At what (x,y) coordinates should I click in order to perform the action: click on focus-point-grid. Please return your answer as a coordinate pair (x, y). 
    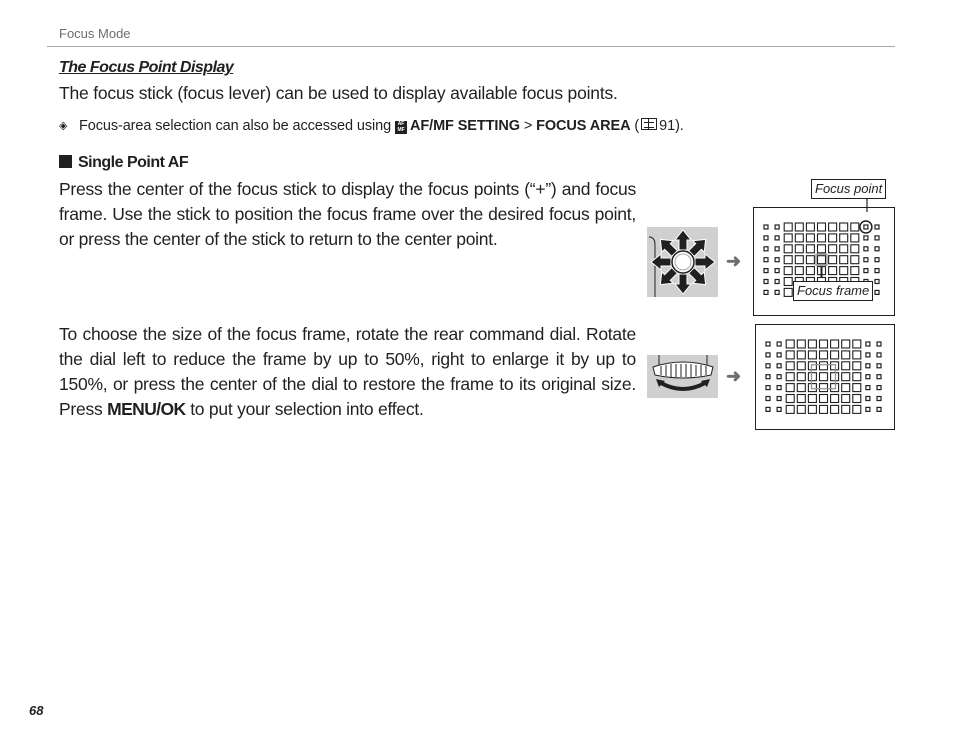
    Looking at the image, I should click on (823, 376).